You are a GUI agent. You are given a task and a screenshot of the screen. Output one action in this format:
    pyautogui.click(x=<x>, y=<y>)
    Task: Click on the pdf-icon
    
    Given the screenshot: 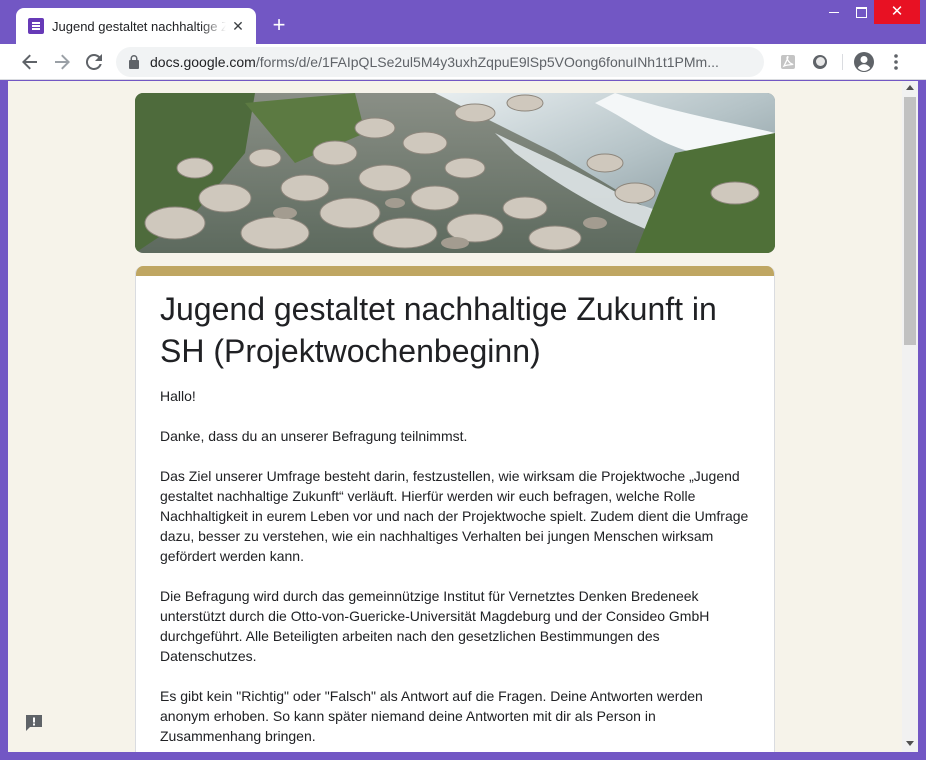 What is the action you would take?
    pyautogui.click(x=788, y=62)
    